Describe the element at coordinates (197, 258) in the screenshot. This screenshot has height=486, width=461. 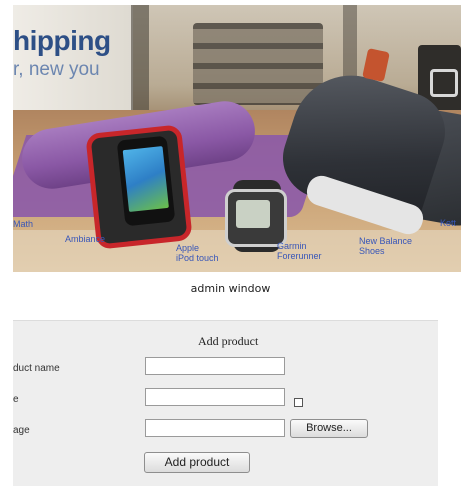
I see `caption-apple-line2: iPod touch` at that location.